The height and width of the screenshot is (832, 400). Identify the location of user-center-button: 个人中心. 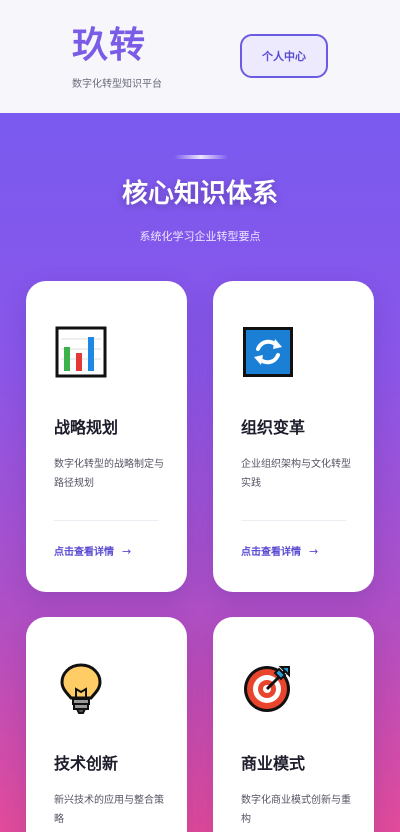
(284, 56).